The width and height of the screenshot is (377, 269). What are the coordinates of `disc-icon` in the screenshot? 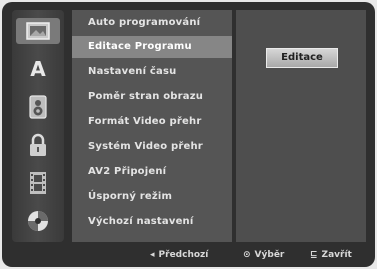 It's located at (38, 221).